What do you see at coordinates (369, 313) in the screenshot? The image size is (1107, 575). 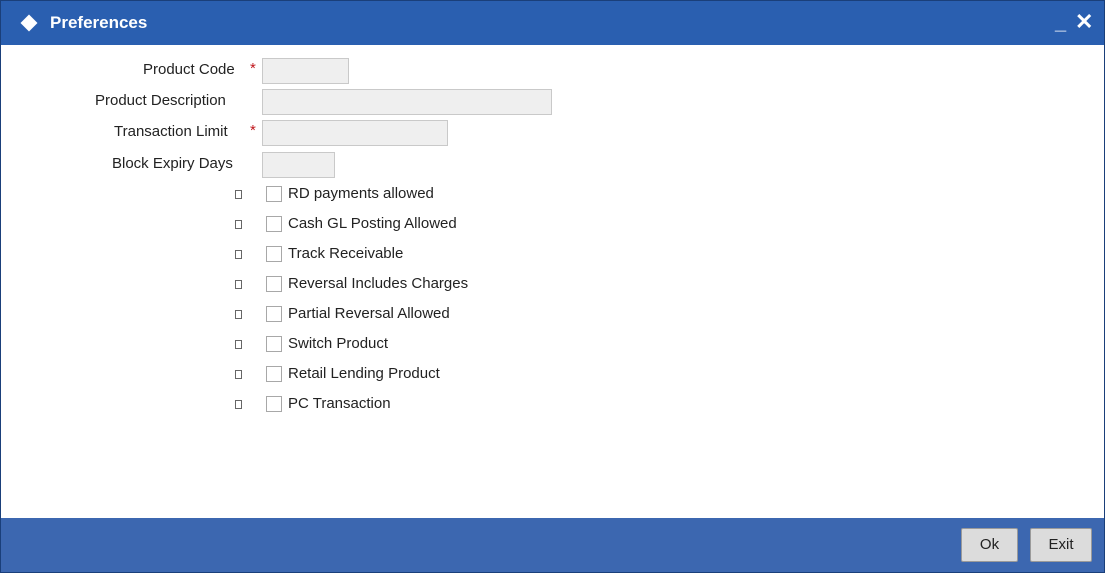 I see `partial-reversal-allowed-label: Partial Reversal Allowed` at bounding box center [369, 313].